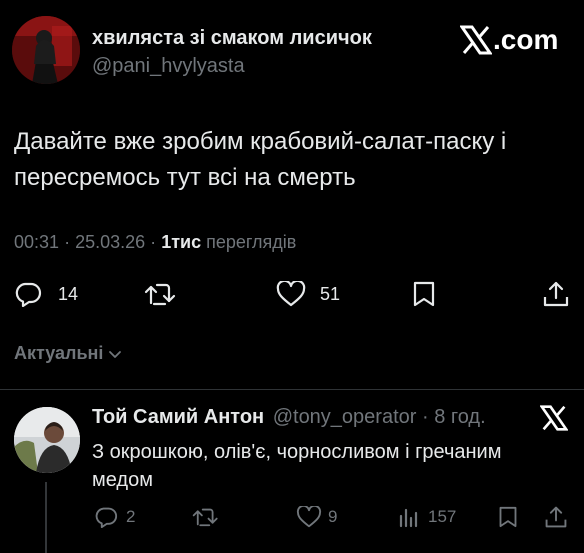  I want to click on post-time: 00:31, so click(36, 242).